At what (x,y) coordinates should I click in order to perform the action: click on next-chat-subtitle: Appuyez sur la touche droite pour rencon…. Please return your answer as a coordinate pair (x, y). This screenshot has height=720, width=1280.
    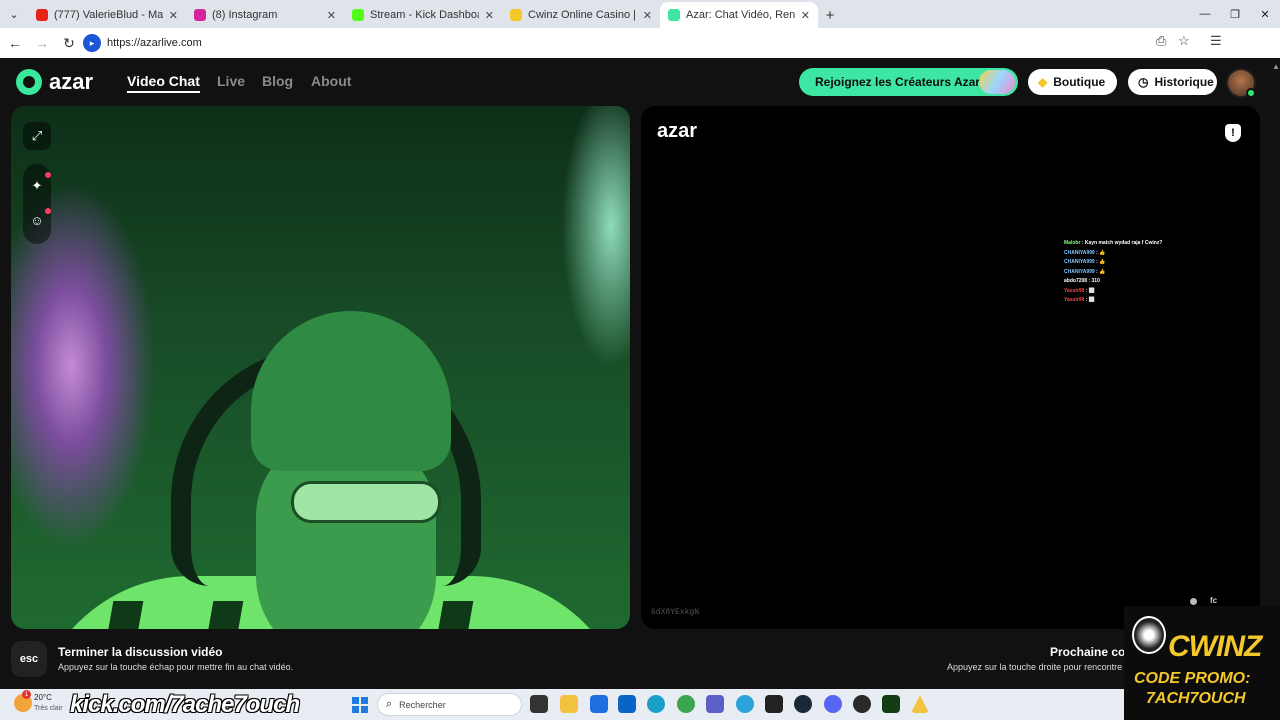
    Looking at the image, I should click on (1035, 667).